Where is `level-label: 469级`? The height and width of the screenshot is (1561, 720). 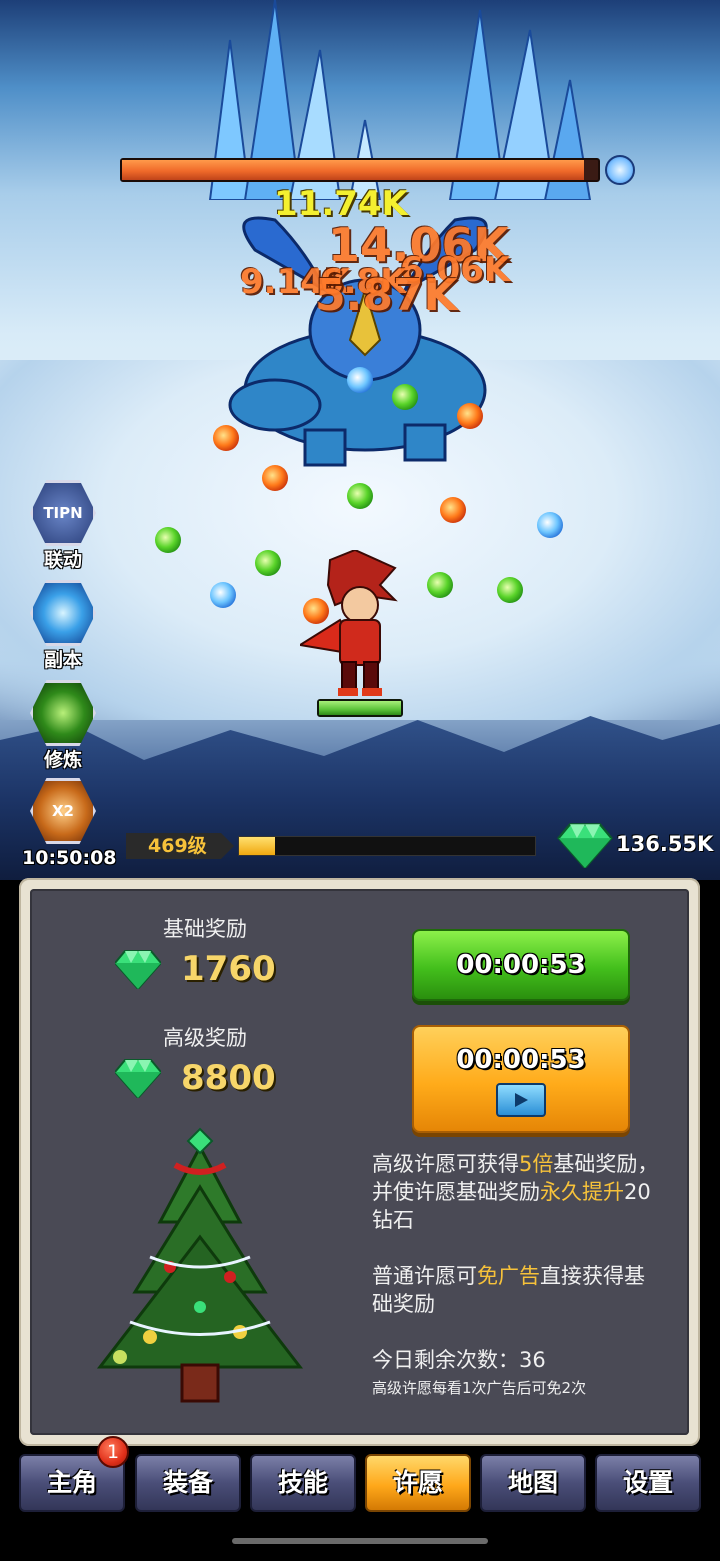
level-label: 469级 is located at coordinates (180, 846).